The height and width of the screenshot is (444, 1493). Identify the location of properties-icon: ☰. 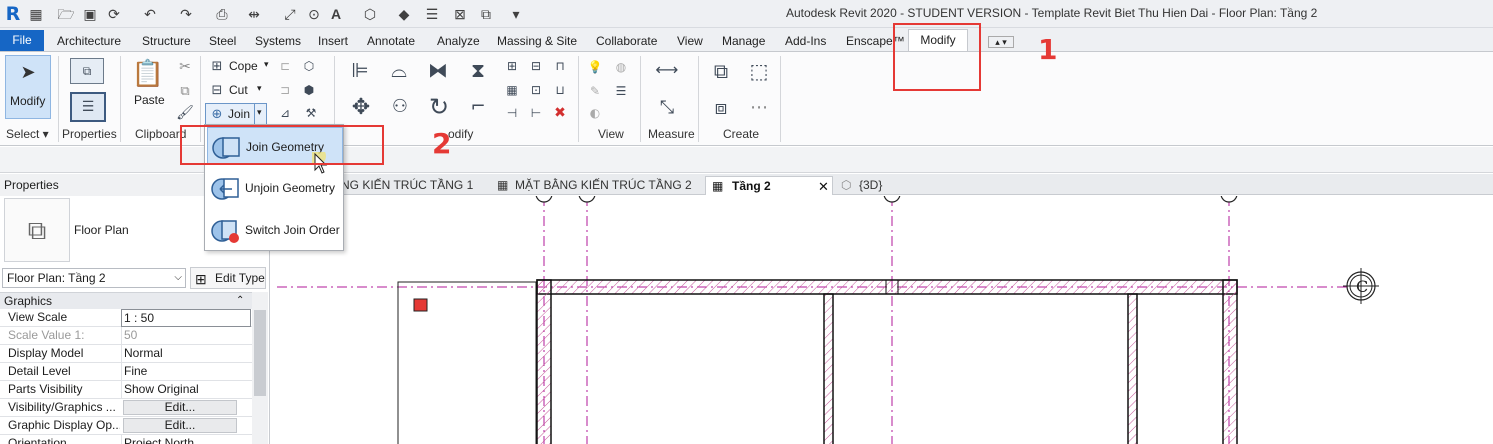
(88, 107).